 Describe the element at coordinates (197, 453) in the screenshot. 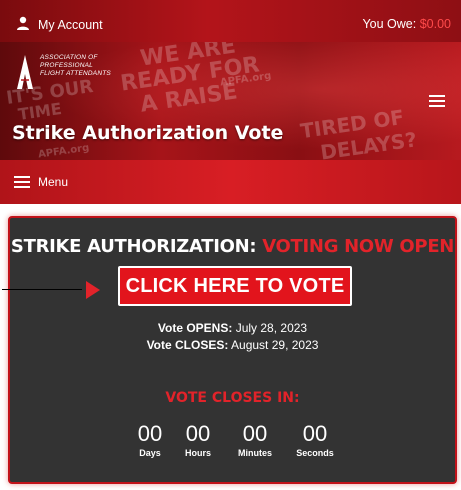

I see `countdown-label: Hours` at that location.